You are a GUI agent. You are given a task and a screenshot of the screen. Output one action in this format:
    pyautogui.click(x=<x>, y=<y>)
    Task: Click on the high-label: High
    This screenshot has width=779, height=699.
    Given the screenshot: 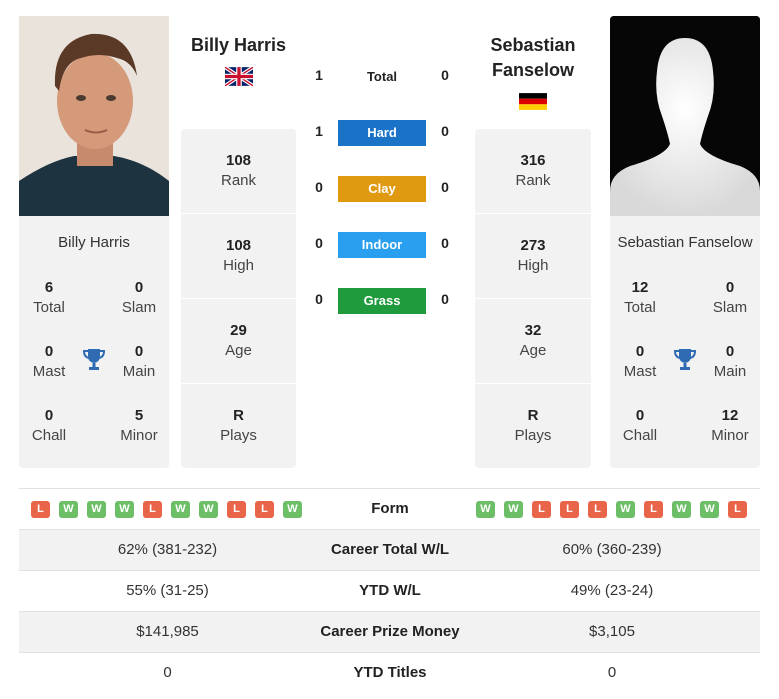 What is the action you would take?
    pyautogui.click(x=238, y=265)
    